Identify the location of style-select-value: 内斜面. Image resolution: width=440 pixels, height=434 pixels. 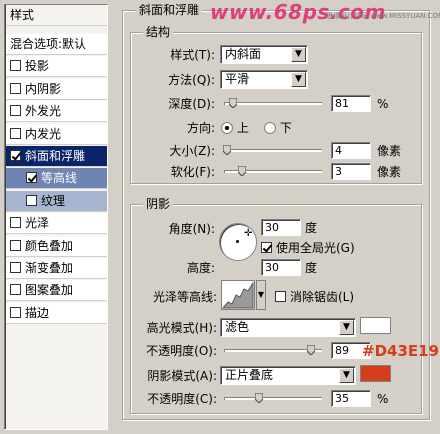
(243, 54).